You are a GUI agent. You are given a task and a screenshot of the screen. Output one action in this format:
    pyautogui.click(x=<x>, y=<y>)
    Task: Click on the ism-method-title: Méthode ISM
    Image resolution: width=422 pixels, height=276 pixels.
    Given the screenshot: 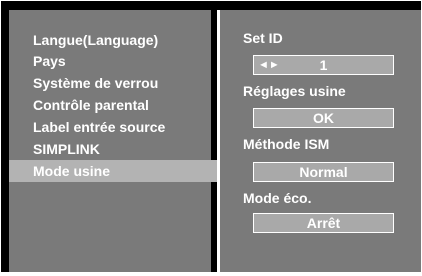 What is the action you would take?
    pyautogui.click(x=286, y=144)
    